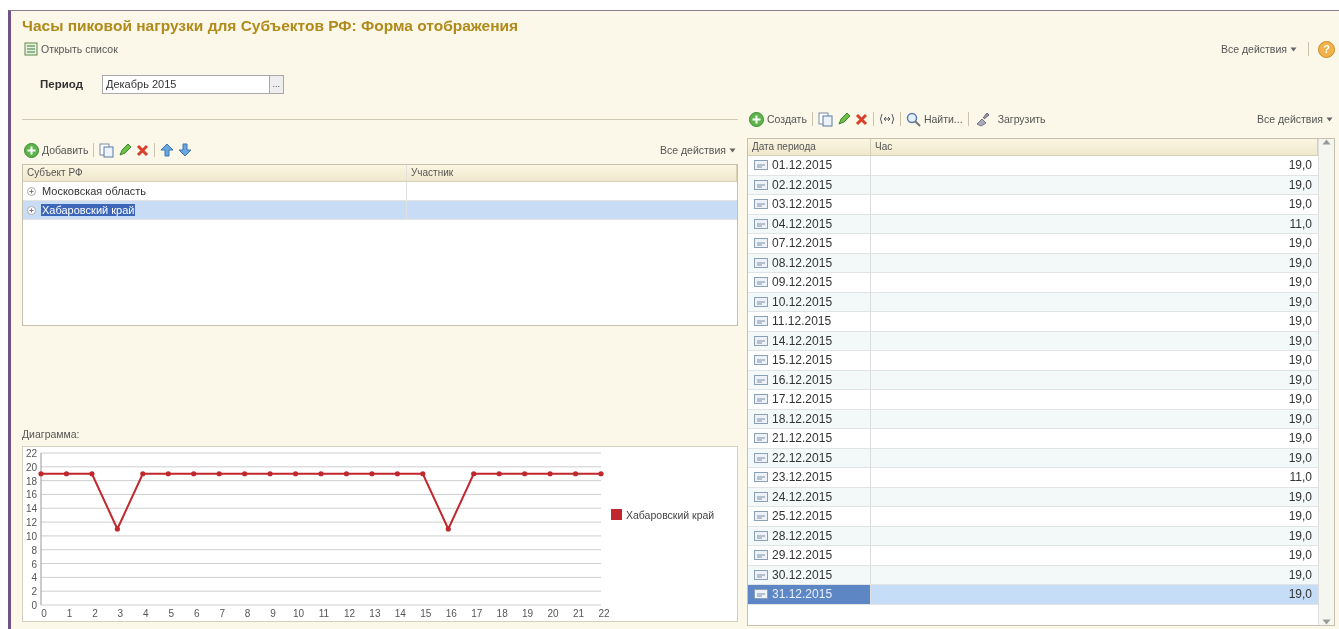  What do you see at coordinates (71, 49) in the screenshot?
I see `open-list-button: Открыть список` at bounding box center [71, 49].